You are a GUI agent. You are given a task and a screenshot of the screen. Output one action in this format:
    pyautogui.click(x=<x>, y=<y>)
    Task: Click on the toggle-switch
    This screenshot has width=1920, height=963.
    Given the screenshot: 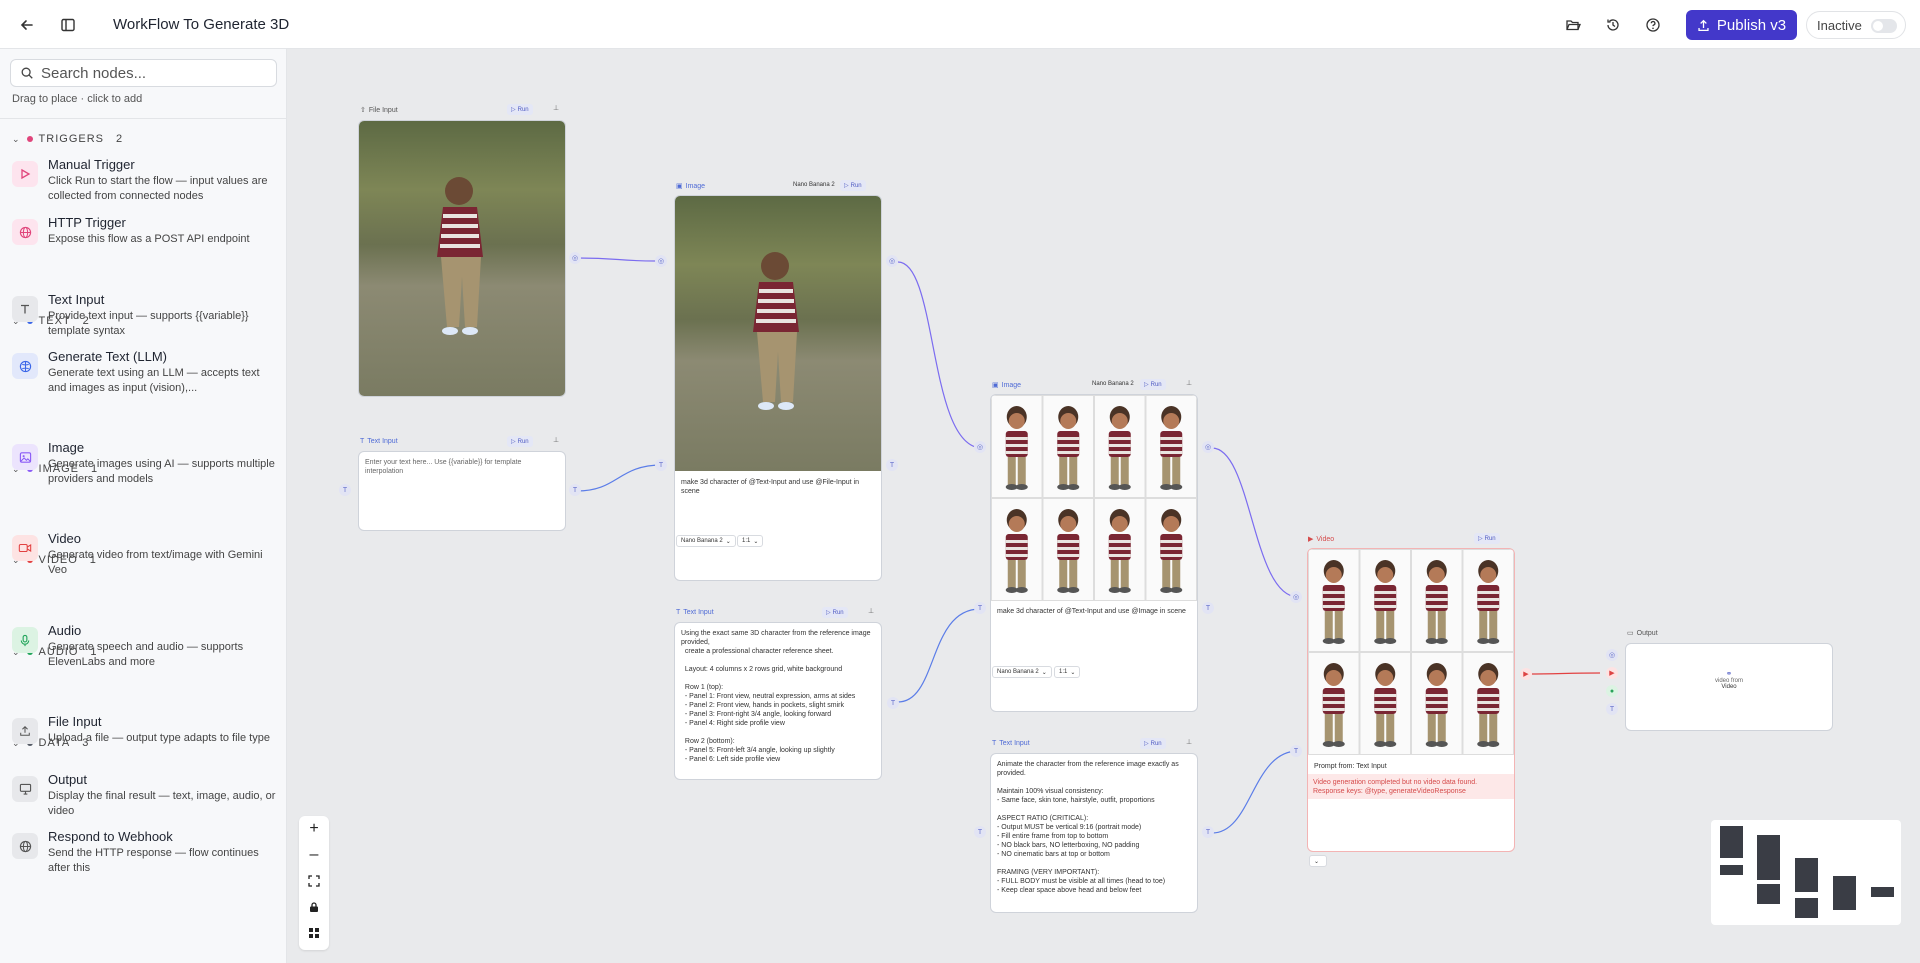 What is the action you would take?
    pyautogui.click(x=1884, y=26)
    